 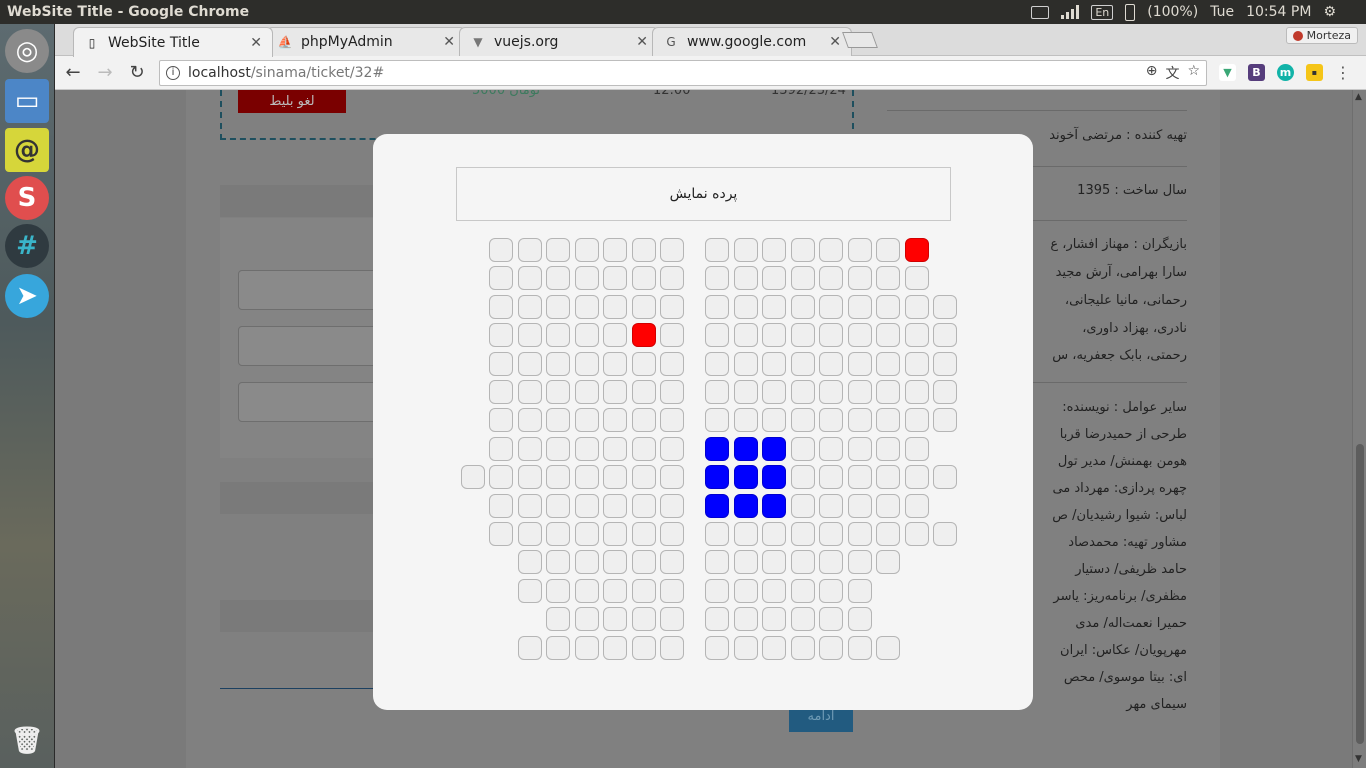 I want to click on trash-icon: 🗑, so click(x=27, y=741).